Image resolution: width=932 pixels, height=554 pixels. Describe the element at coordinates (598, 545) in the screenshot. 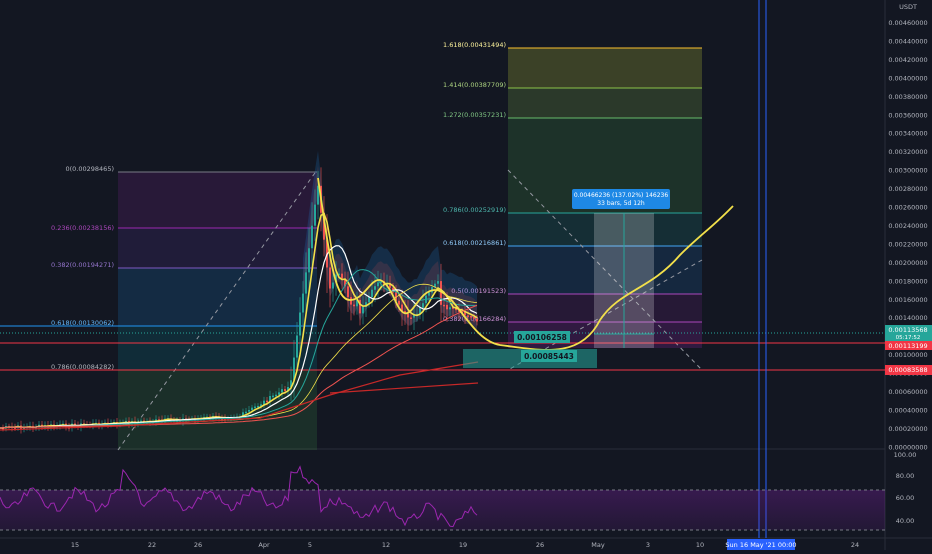

I see `time-tick: May` at that location.